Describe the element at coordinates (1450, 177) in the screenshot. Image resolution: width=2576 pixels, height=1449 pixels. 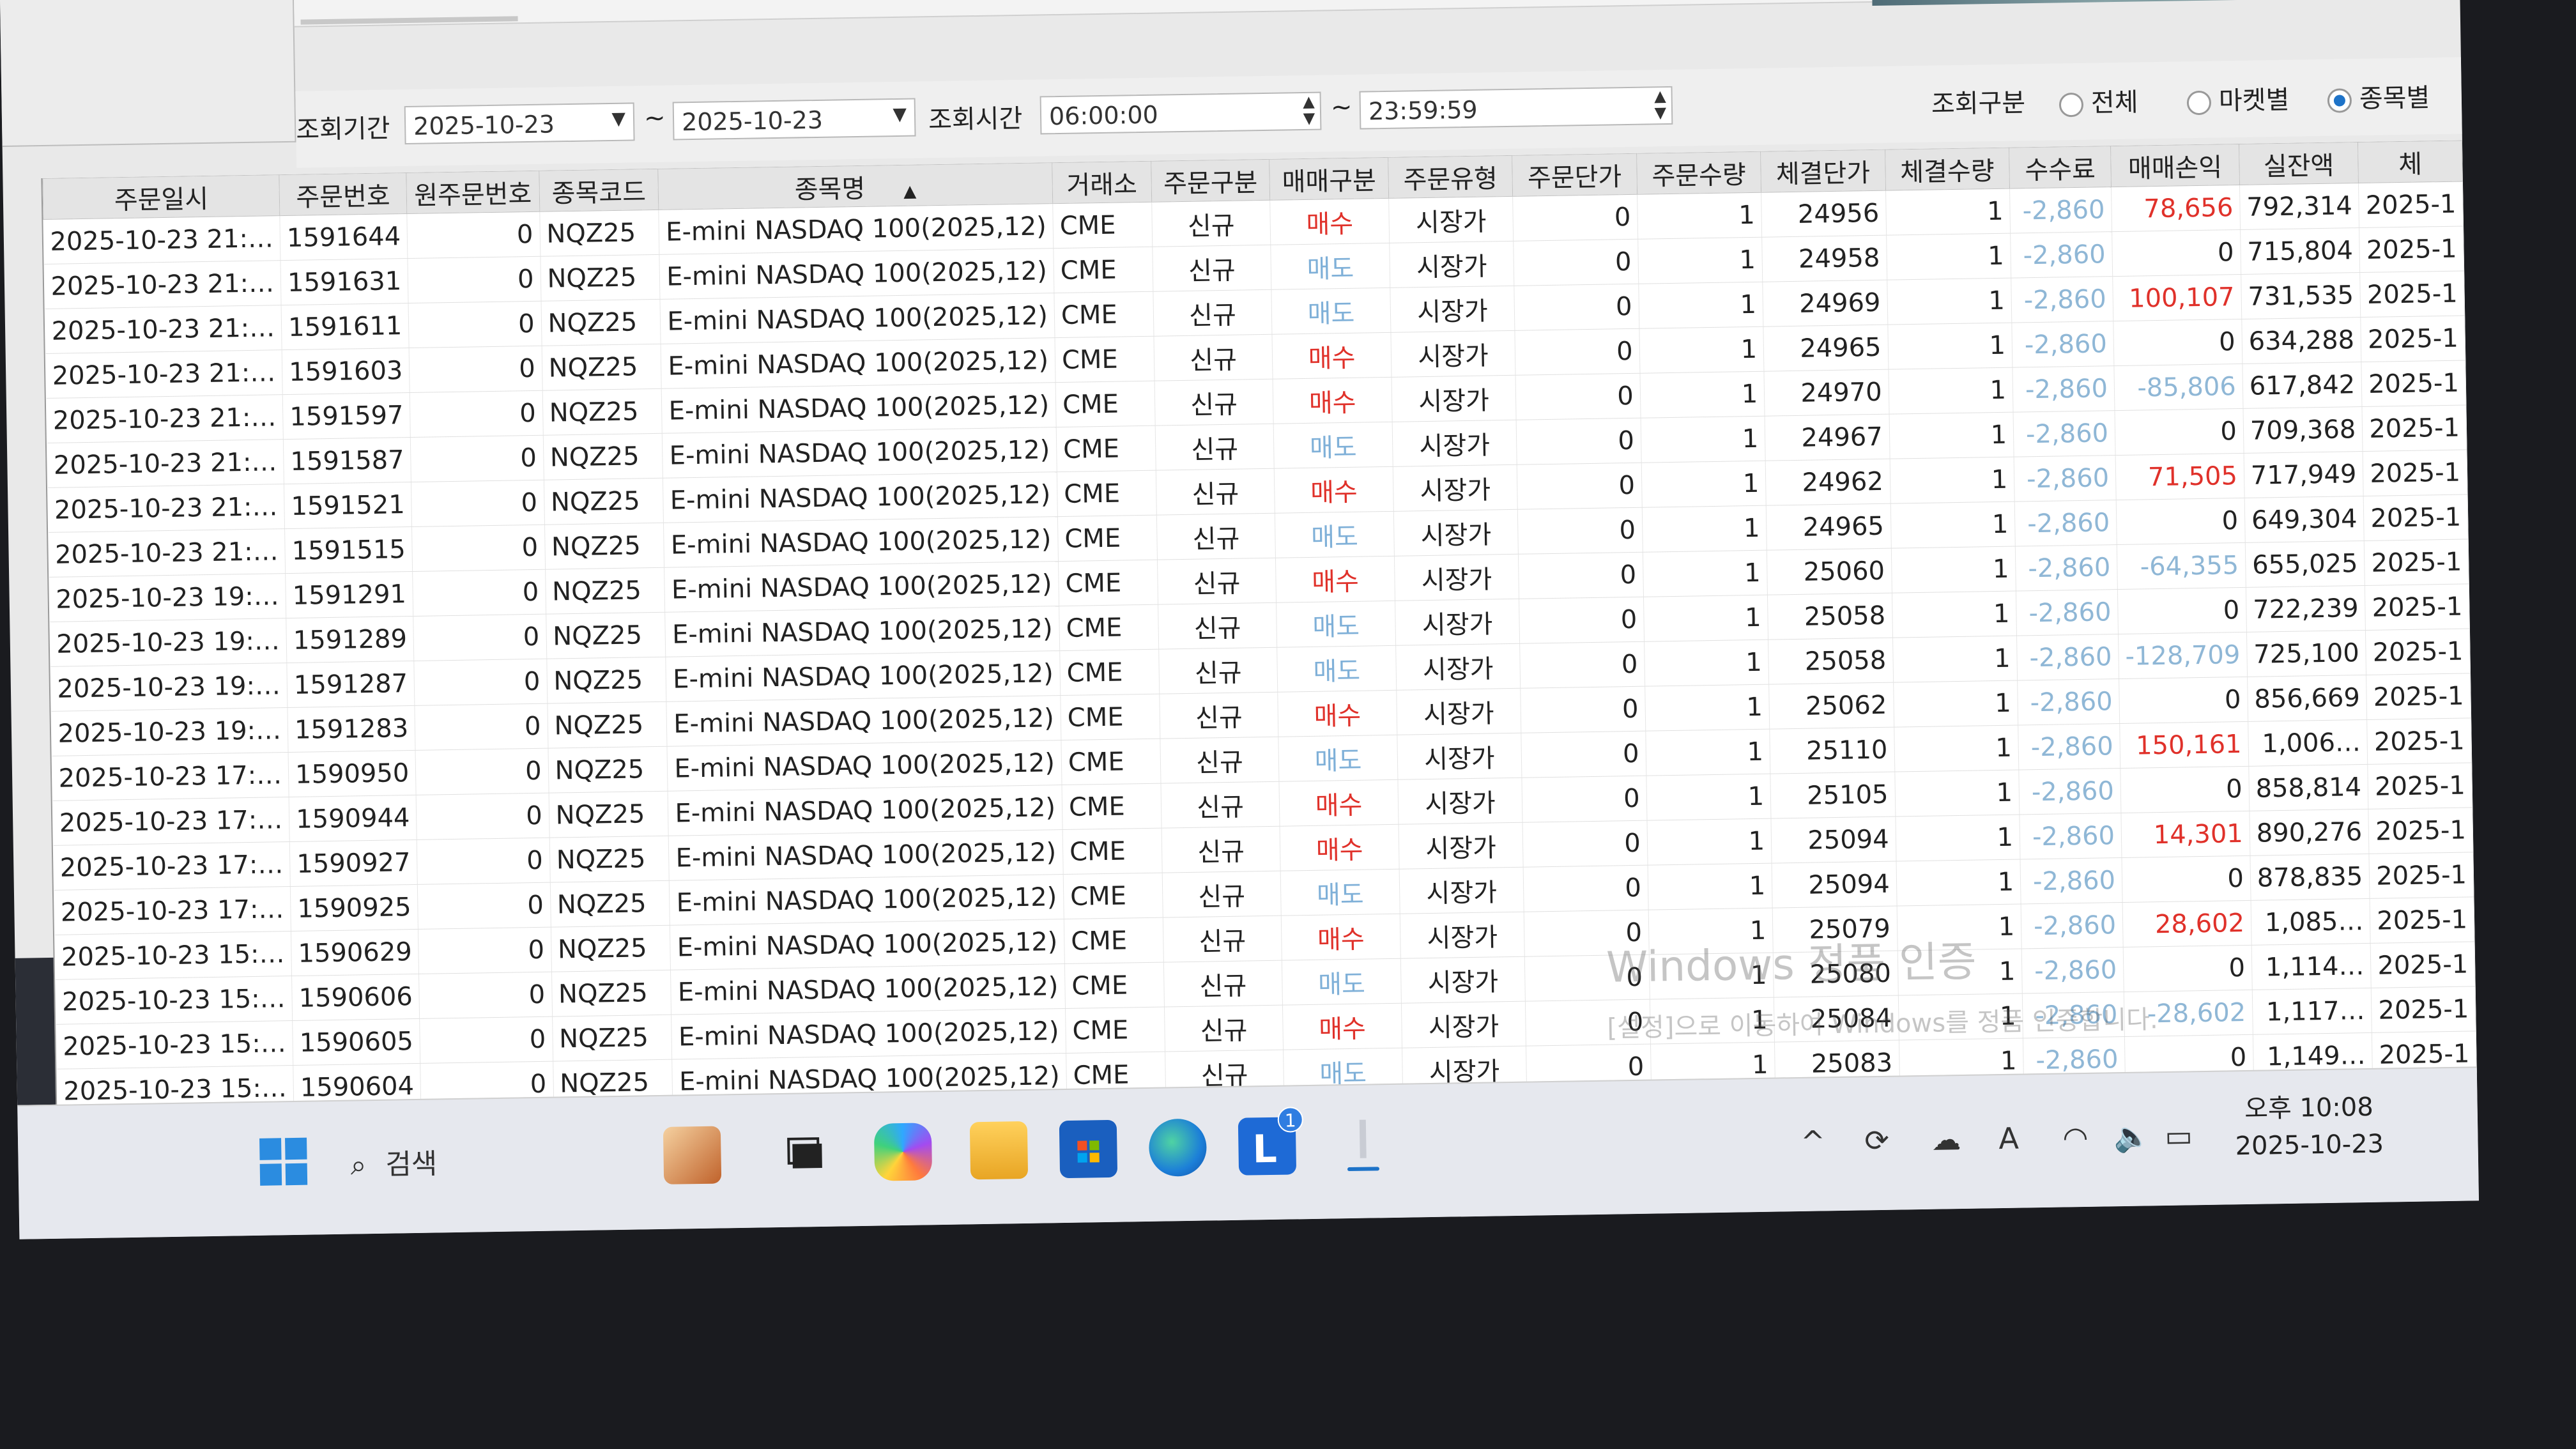
I see `column-header: 주문유형` at that location.